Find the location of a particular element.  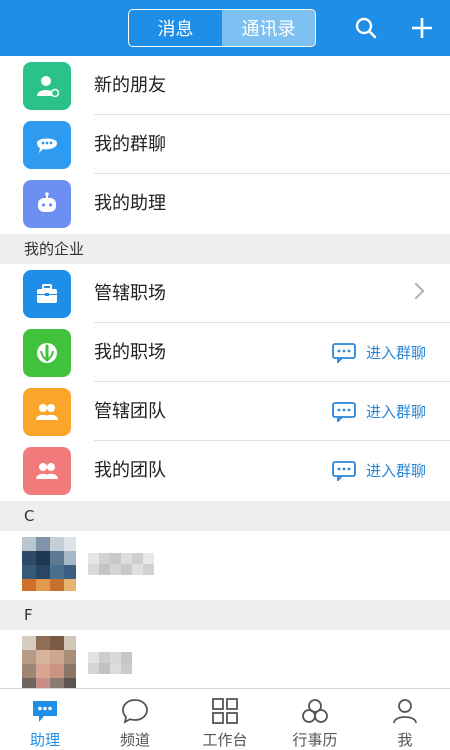

list-item-my-team: 我的团队 进入群聊 is located at coordinates (225, 470).